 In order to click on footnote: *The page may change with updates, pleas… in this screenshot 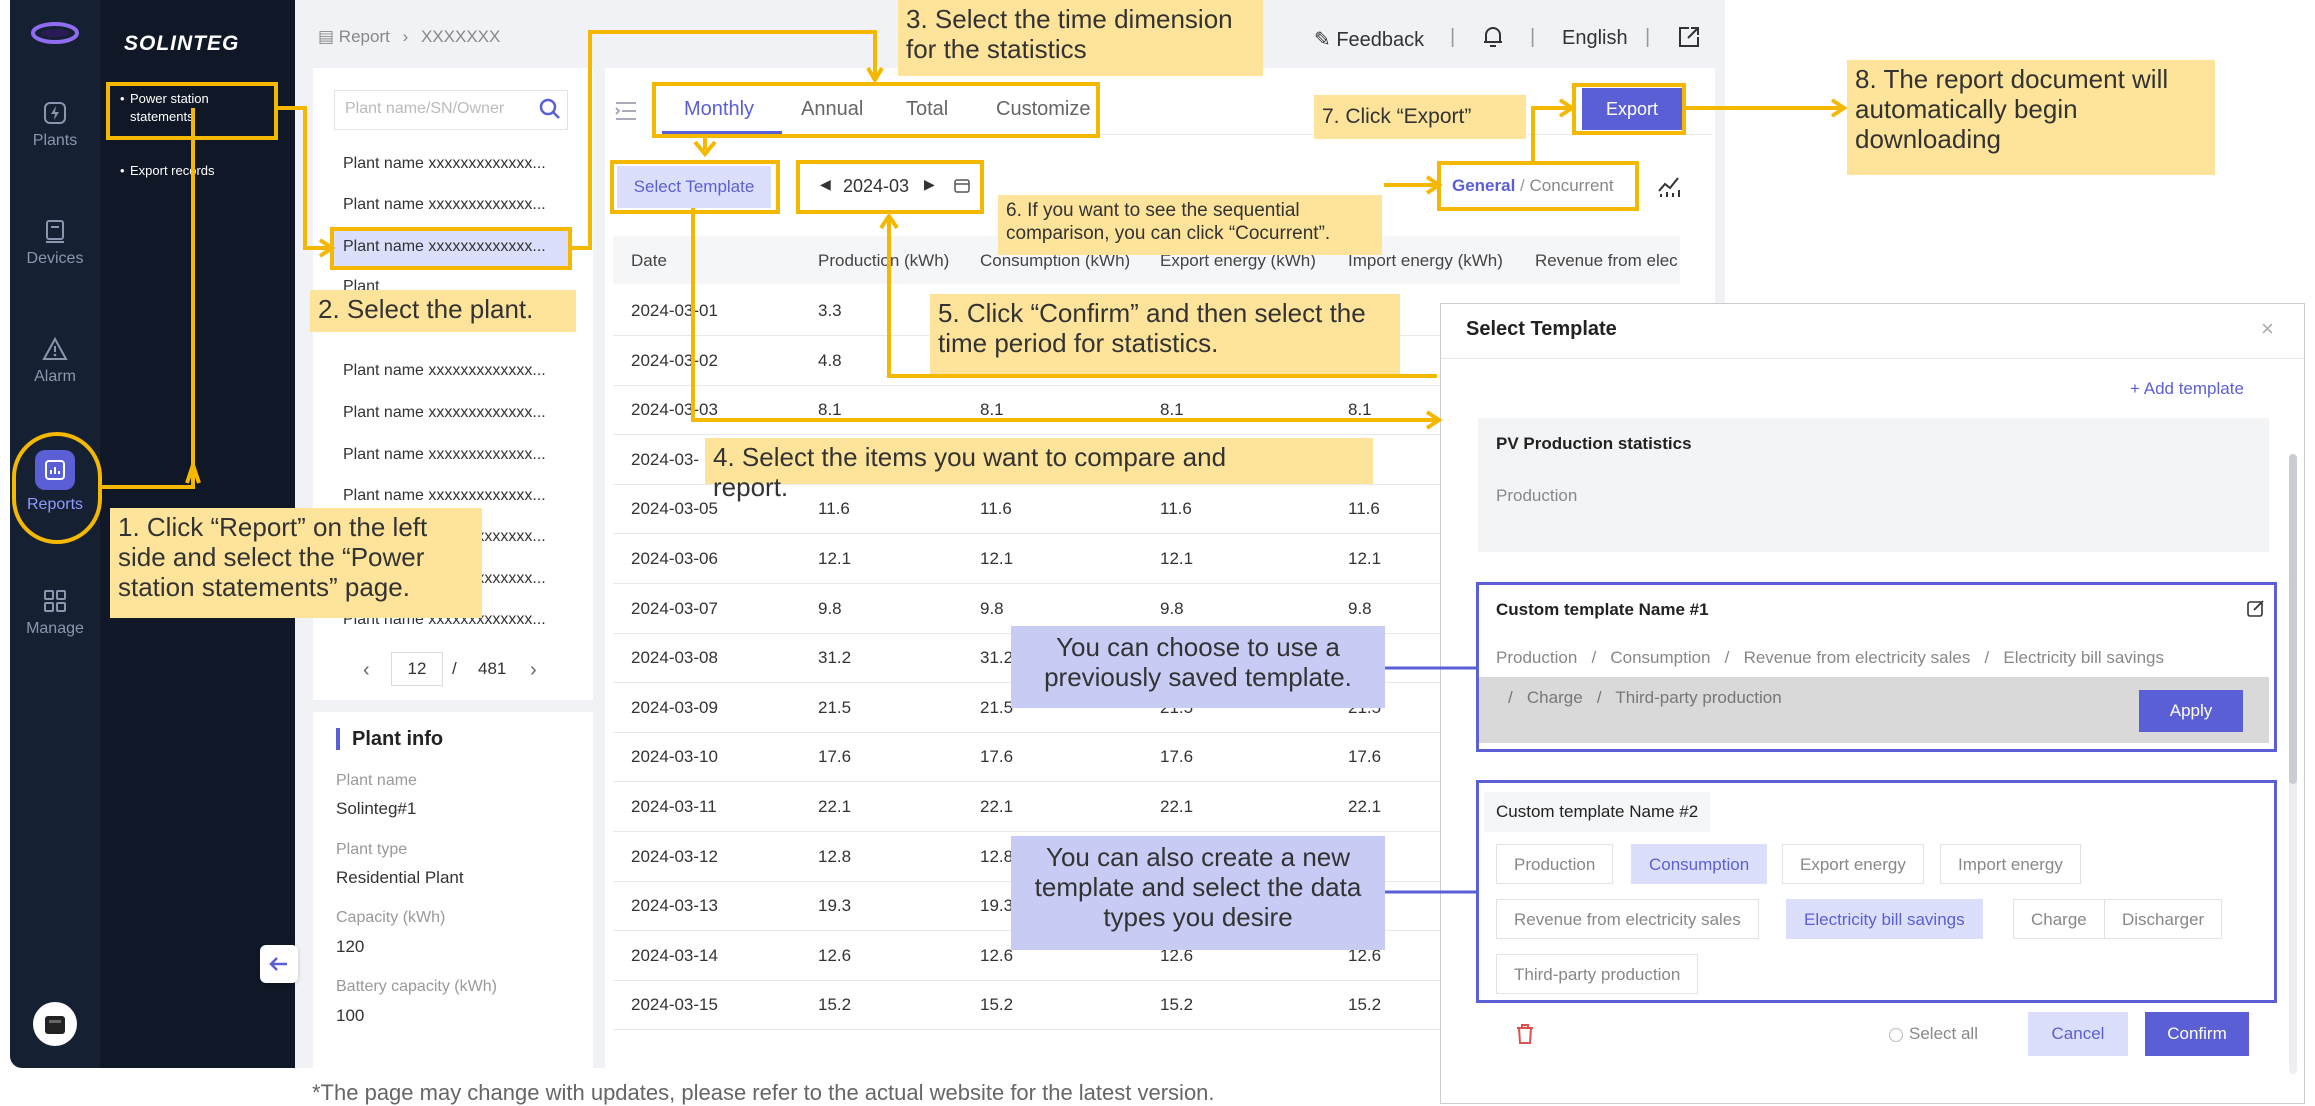, I will do `click(763, 1092)`.